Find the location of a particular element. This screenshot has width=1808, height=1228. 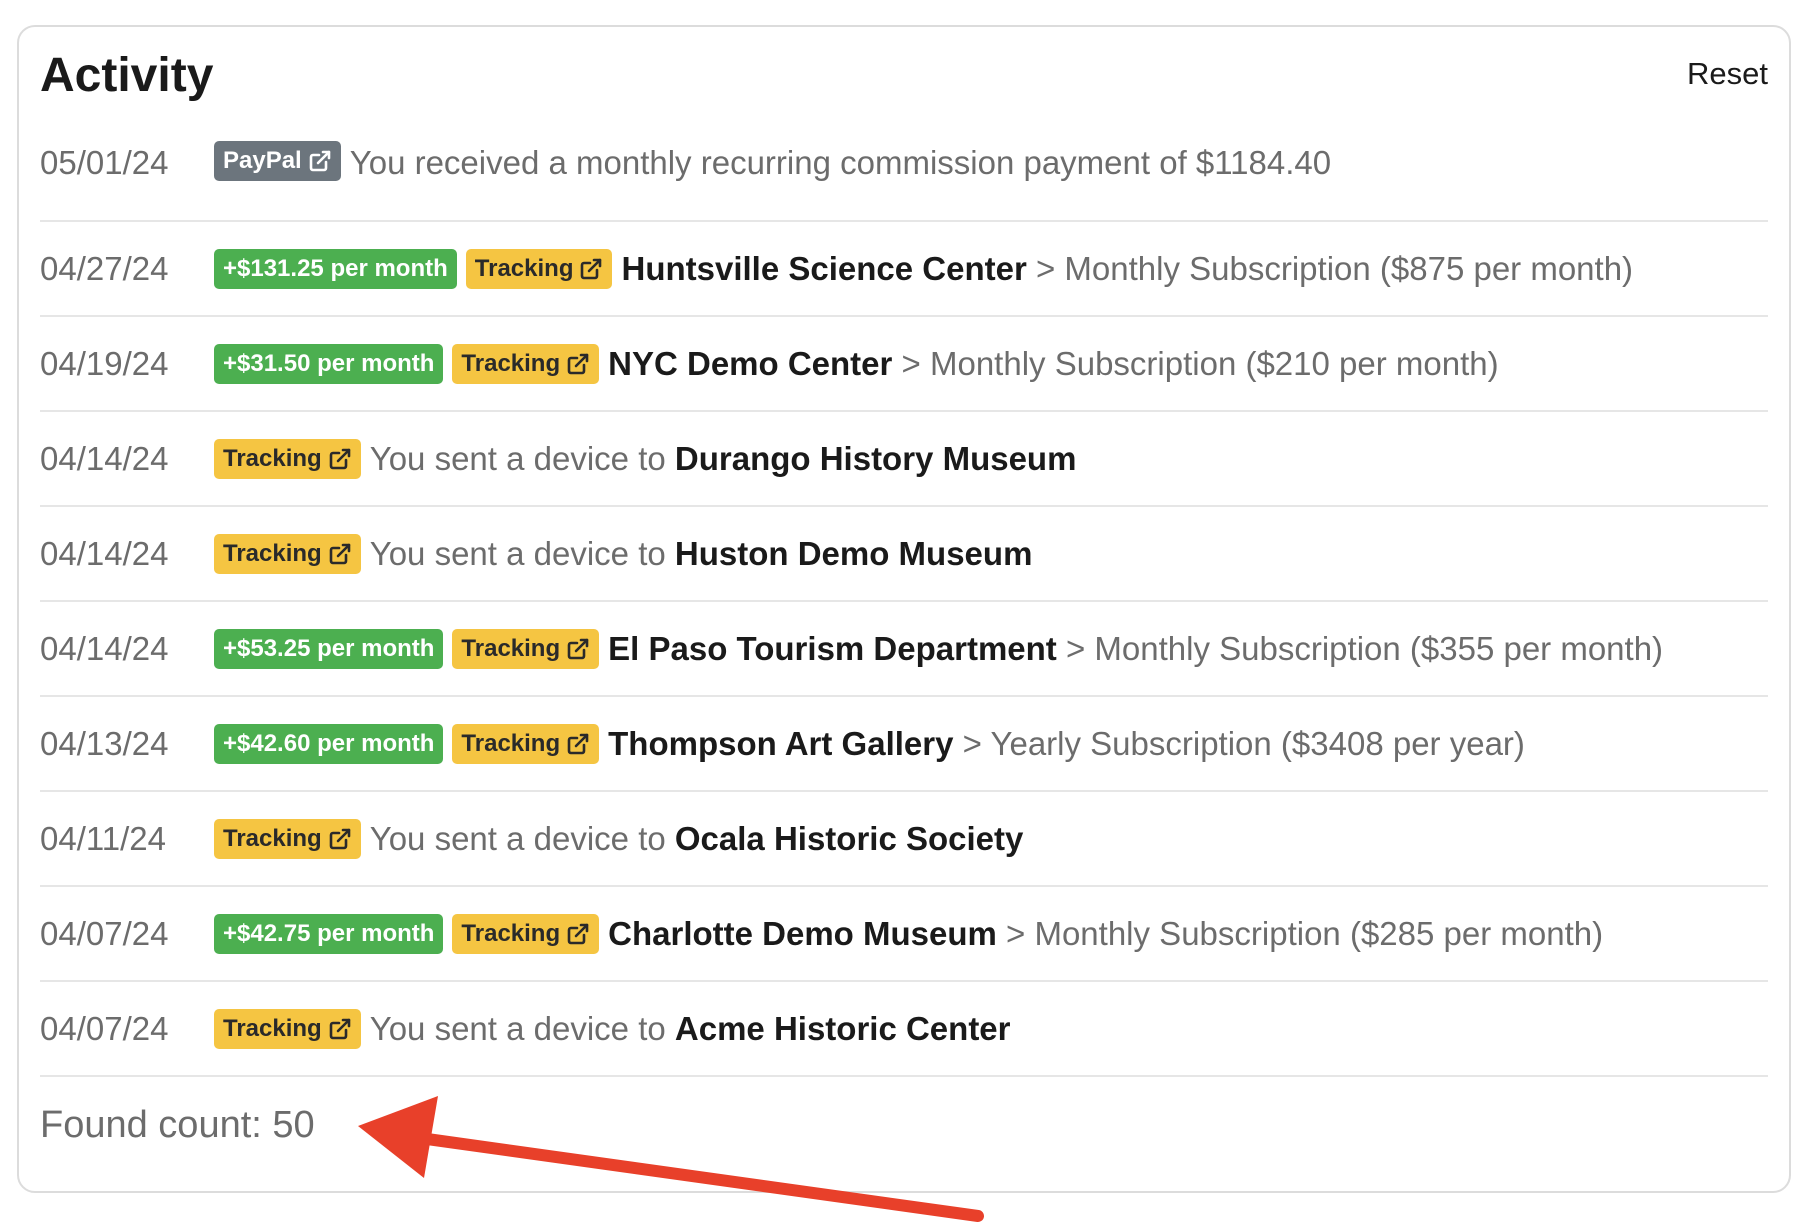

activity-date: 04/13/24 is located at coordinates (104, 743).